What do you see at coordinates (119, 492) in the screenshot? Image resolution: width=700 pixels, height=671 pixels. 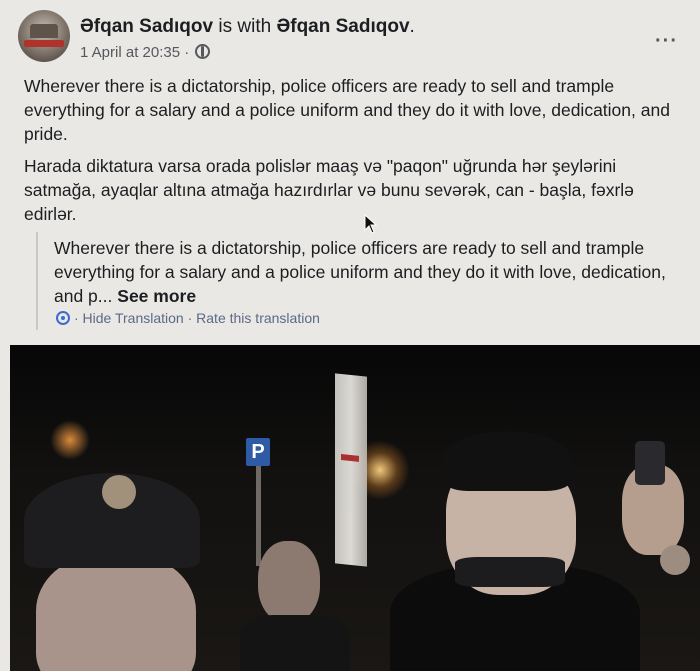 I see `cap-badge` at bounding box center [119, 492].